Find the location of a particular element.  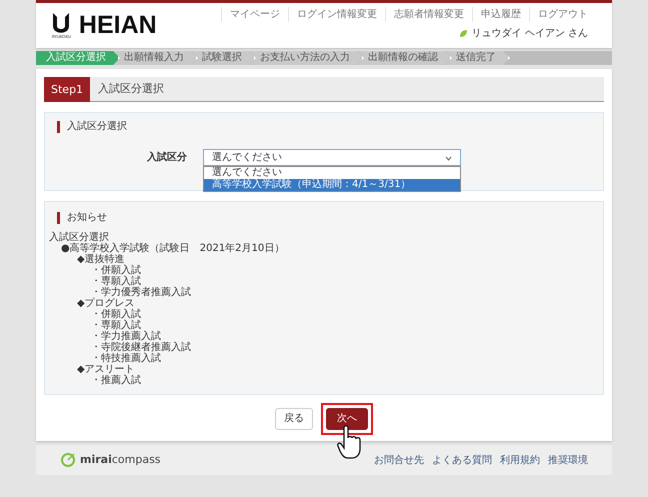

step-title: 入試区分選択 is located at coordinates (130, 88).